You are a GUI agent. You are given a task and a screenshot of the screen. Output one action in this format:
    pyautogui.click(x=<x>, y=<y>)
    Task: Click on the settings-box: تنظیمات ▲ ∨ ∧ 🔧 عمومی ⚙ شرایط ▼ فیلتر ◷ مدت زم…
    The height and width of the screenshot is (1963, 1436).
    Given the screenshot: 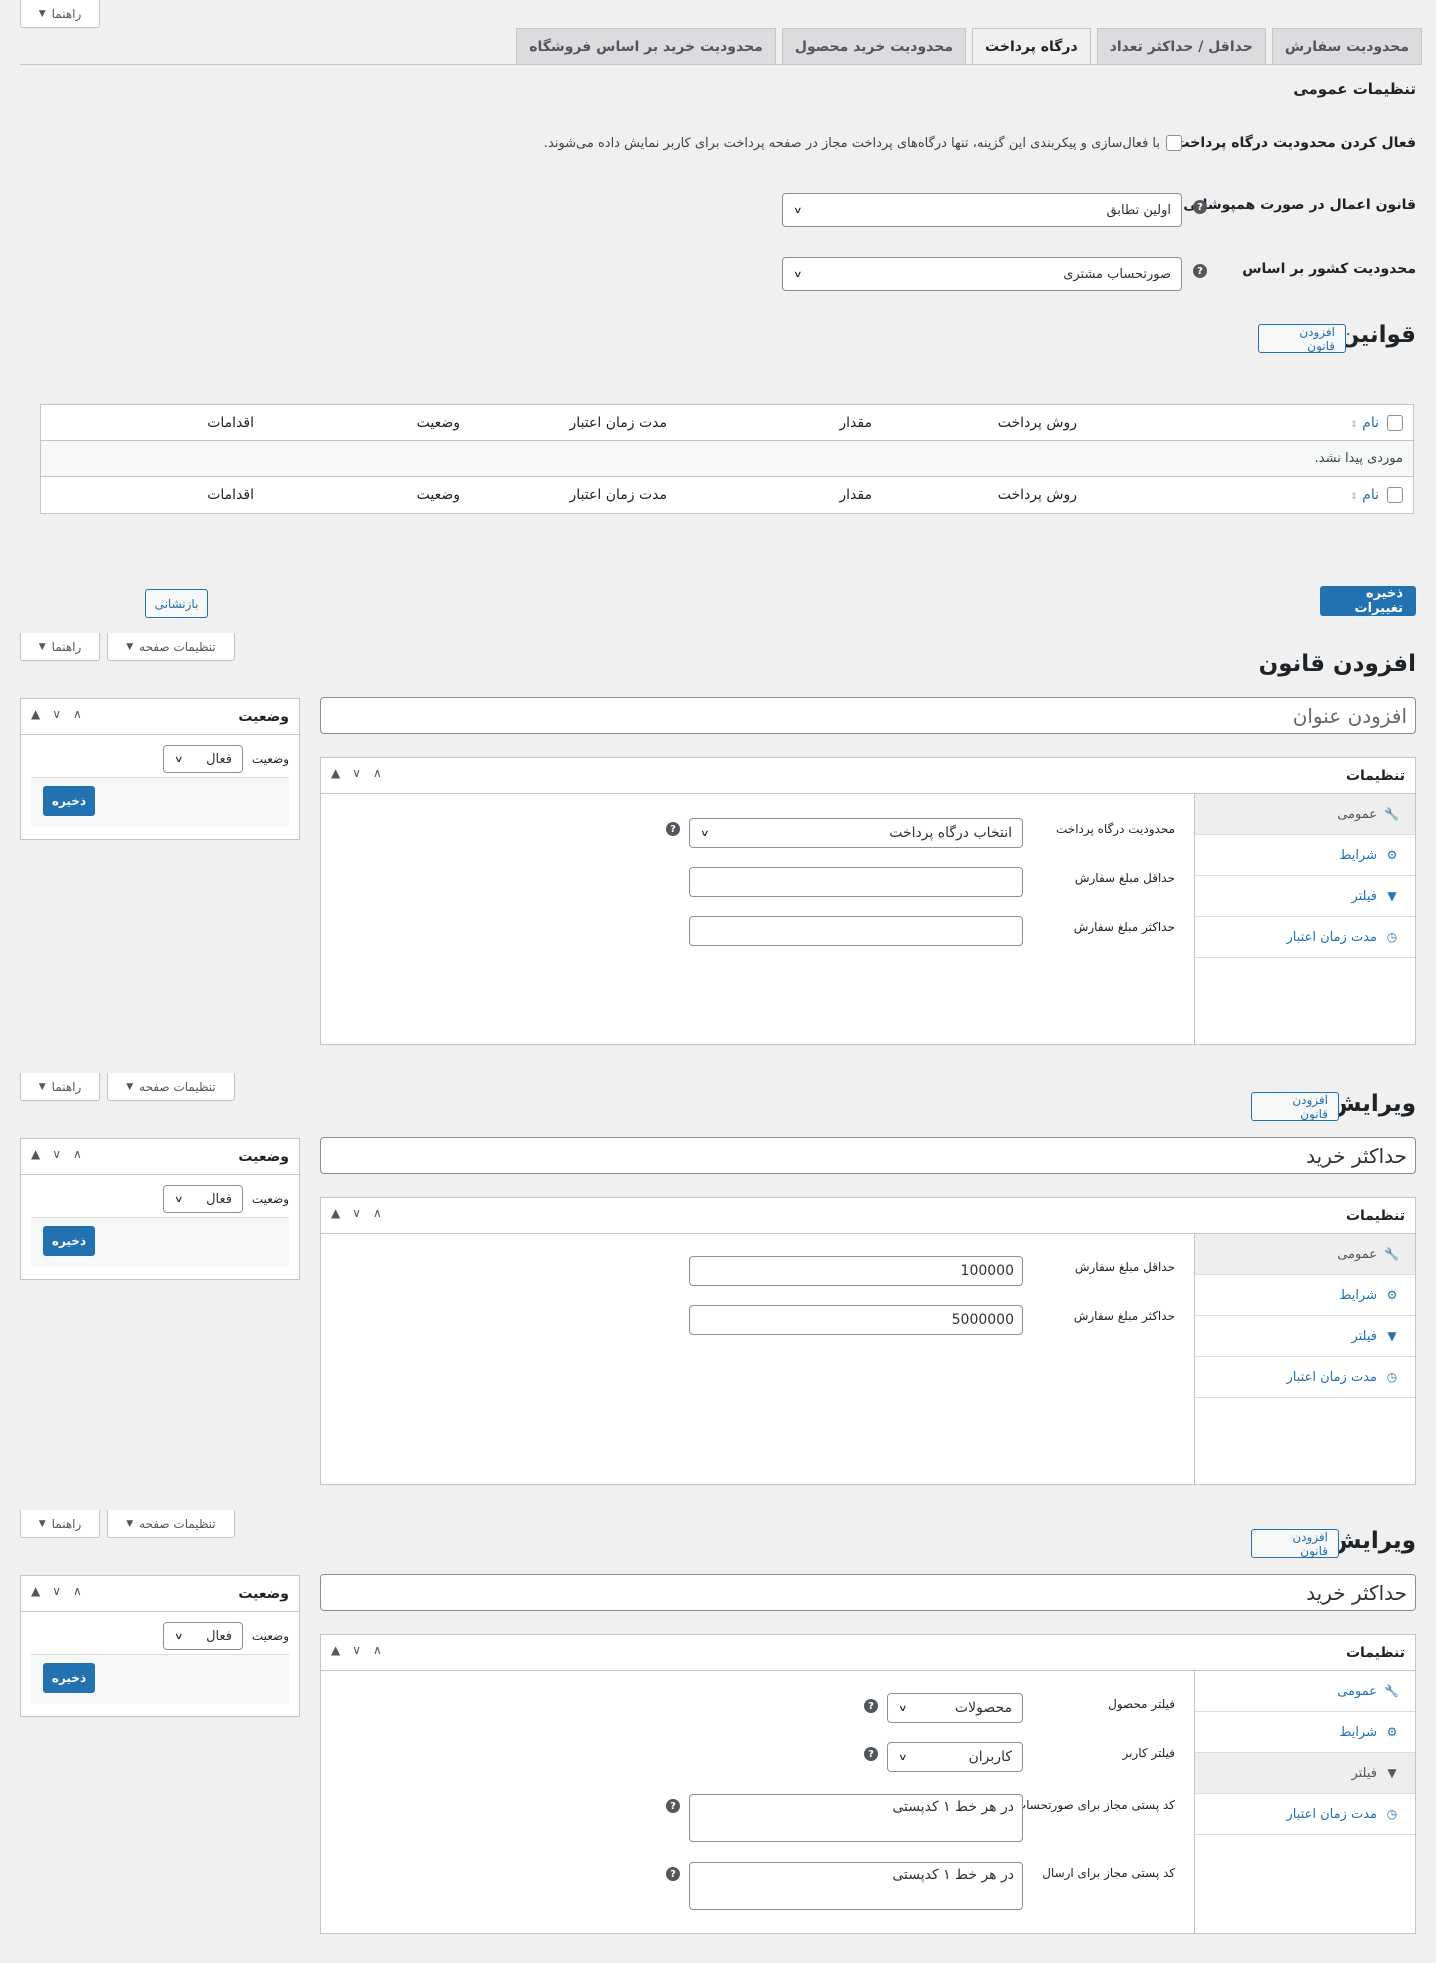 What is the action you would take?
    pyautogui.click(x=868, y=1341)
    